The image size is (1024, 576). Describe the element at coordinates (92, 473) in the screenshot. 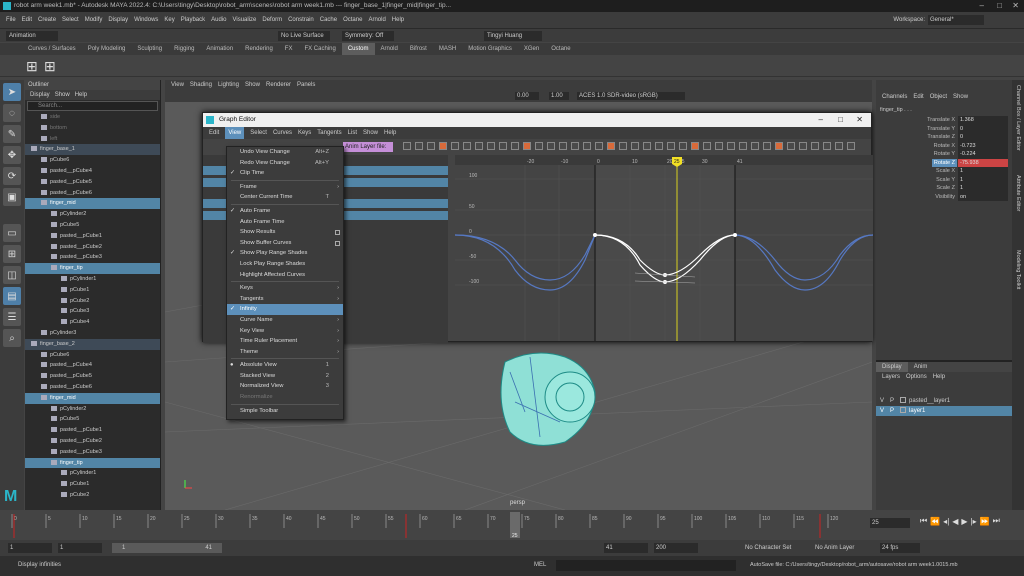

I see `outliner-item: pCylinder1` at that location.